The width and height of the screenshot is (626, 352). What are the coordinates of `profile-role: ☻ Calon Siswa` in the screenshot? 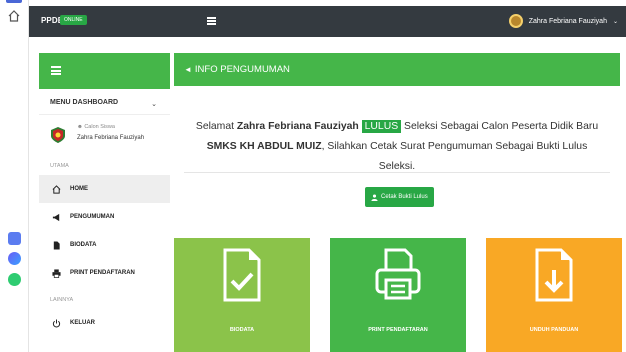 It's located at (96, 127).